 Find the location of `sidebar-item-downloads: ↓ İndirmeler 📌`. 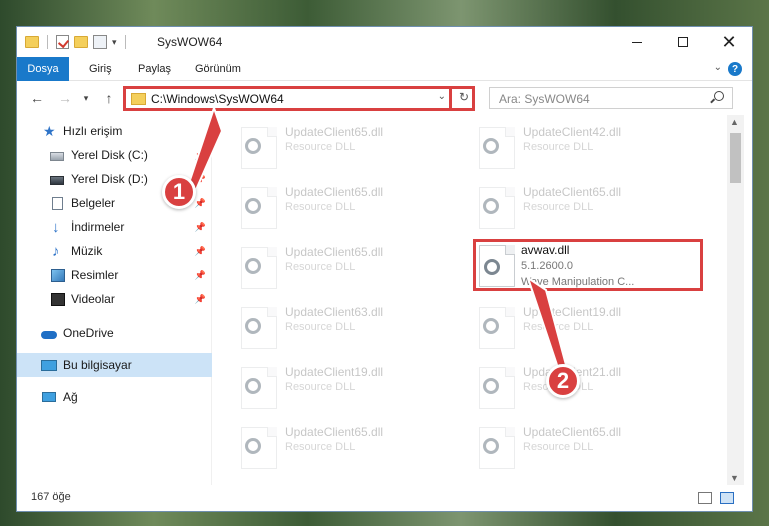

sidebar-item-downloads: ↓ İndirmeler 📌 is located at coordinates (114, 227).